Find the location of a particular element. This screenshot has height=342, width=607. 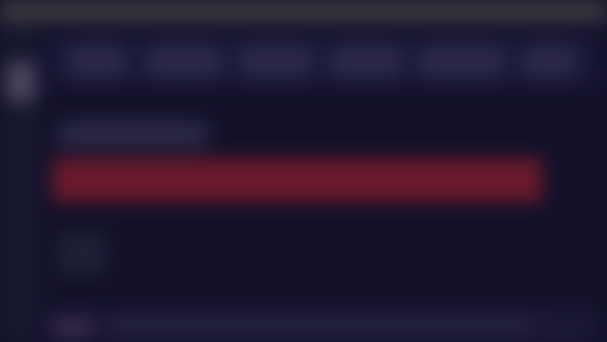

status-row is located at coordinates (322, 327).